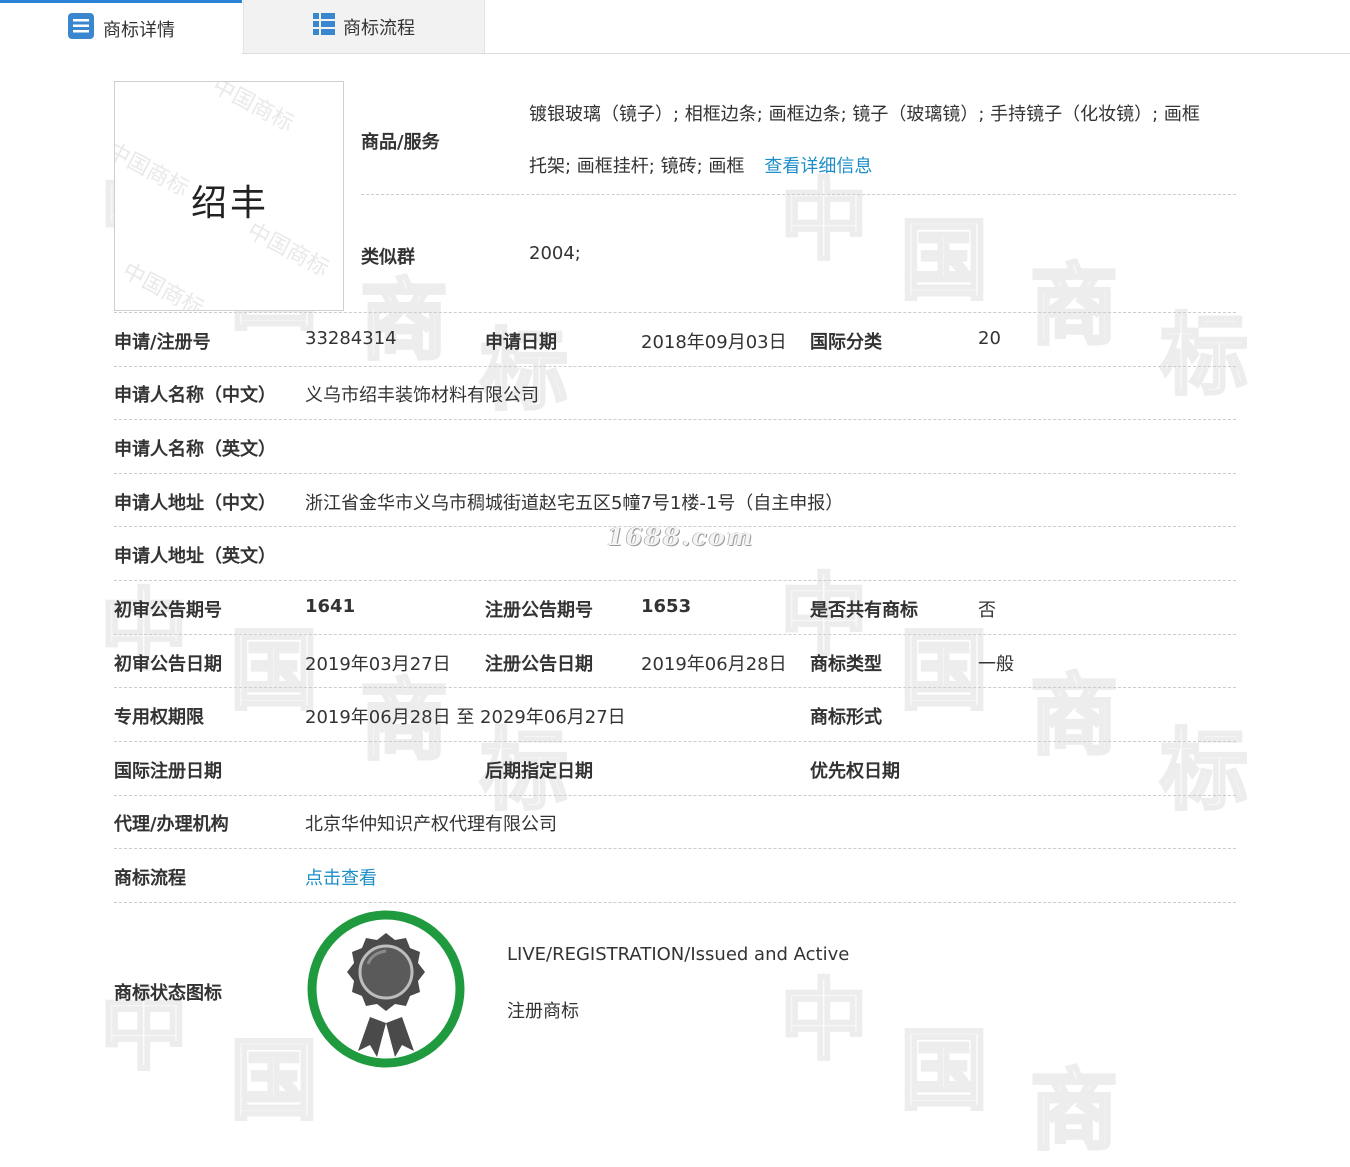 This screenshot has height=1167, width=1350. I want to click on intl-class-value: 20, so click(989, 338).